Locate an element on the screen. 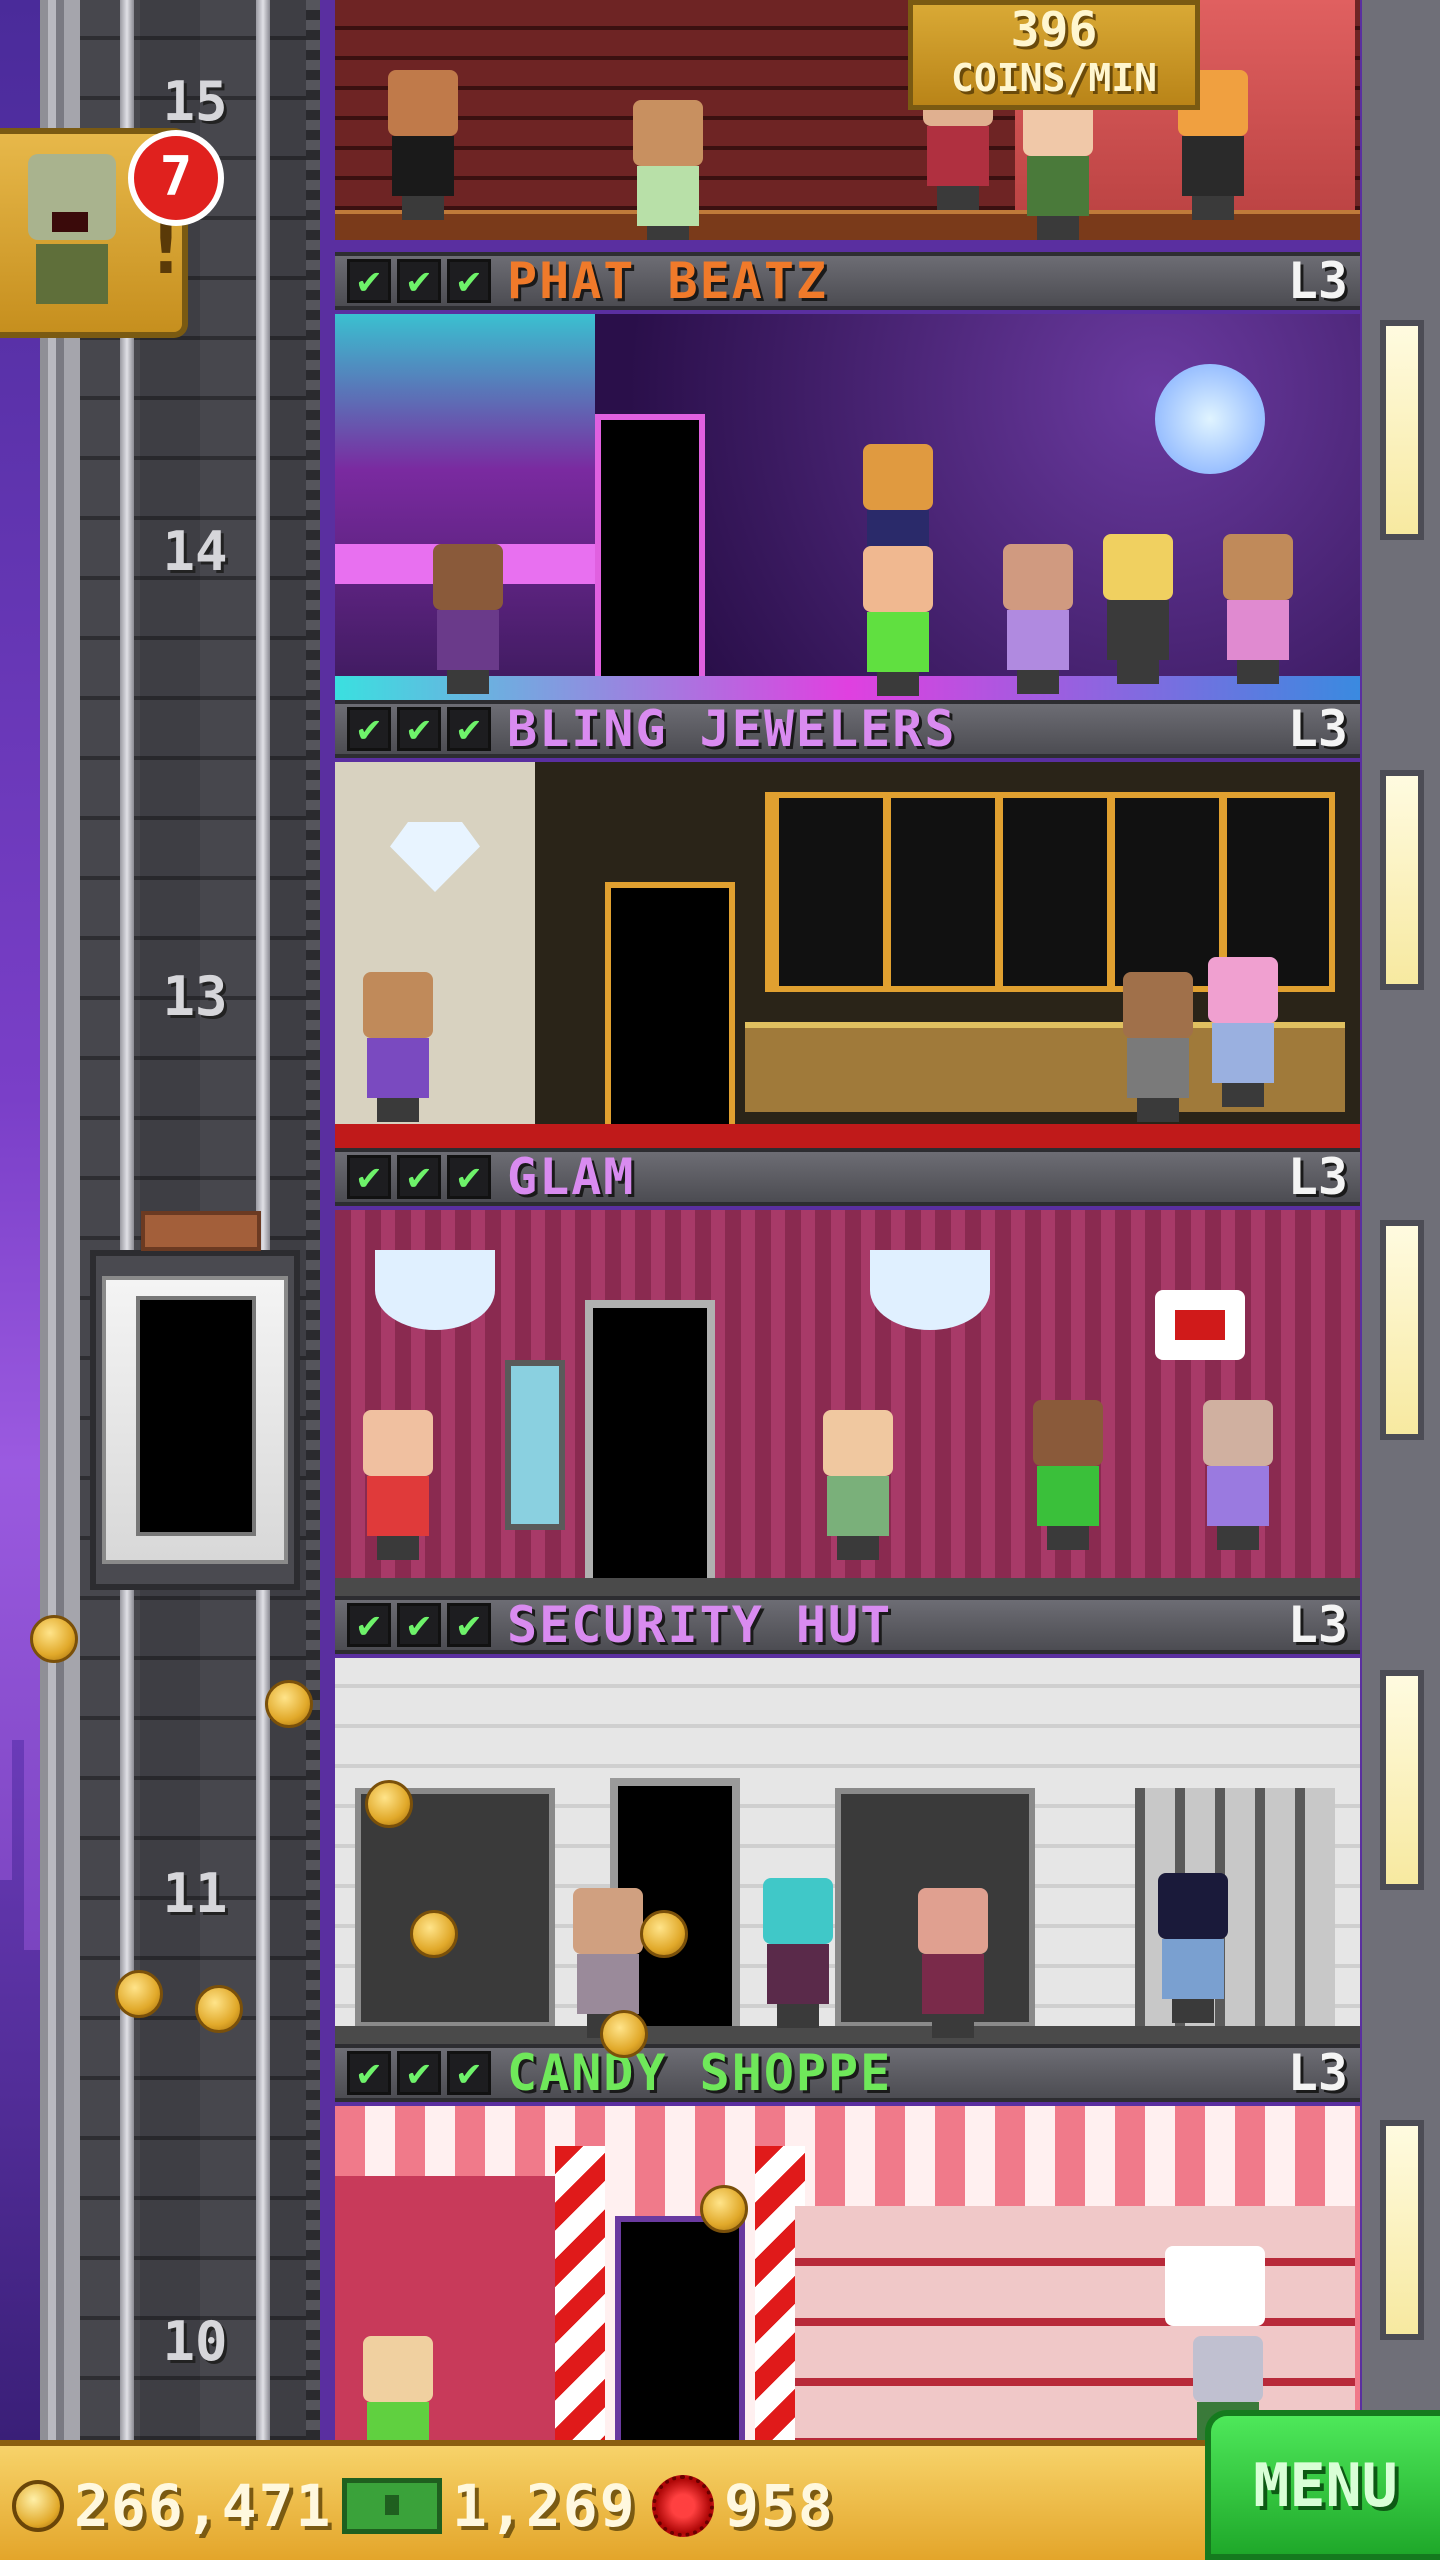 This screenshot has height=2560, width=1440. city-silhouette is located at coordinates (20, 2090).